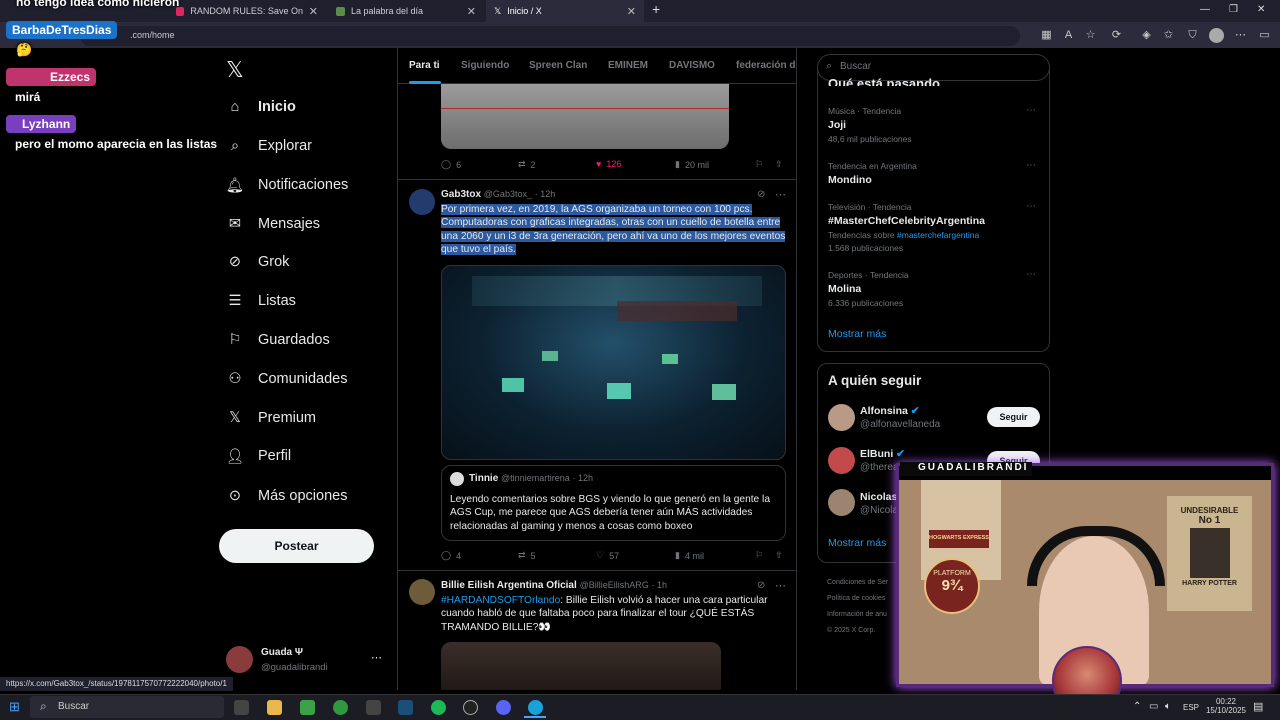 This screenshot has height=720, width=1280. What do you see at coordinates (844, 289) in the screenshot?
I see `trend-name: Molina` at bounding box center [844, 289].